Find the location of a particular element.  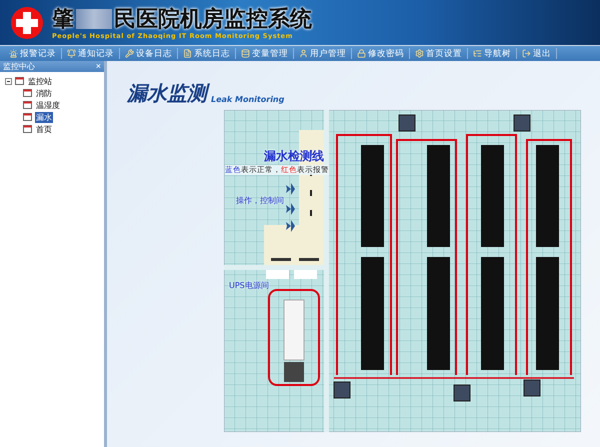

toolbar-button: 系统日志 is located at coordinates (207, 53).